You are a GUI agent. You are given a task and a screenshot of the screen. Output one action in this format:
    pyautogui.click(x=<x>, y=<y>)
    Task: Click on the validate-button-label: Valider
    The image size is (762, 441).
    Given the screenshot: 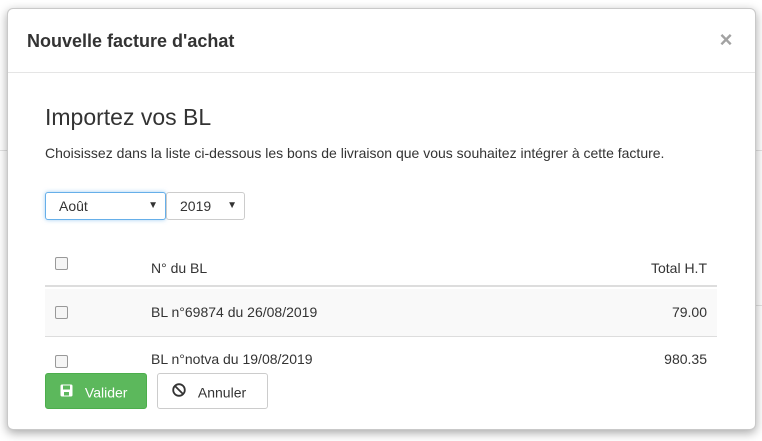 What is the action you would take?
    pyautogui.click(x=106, y=392)
    